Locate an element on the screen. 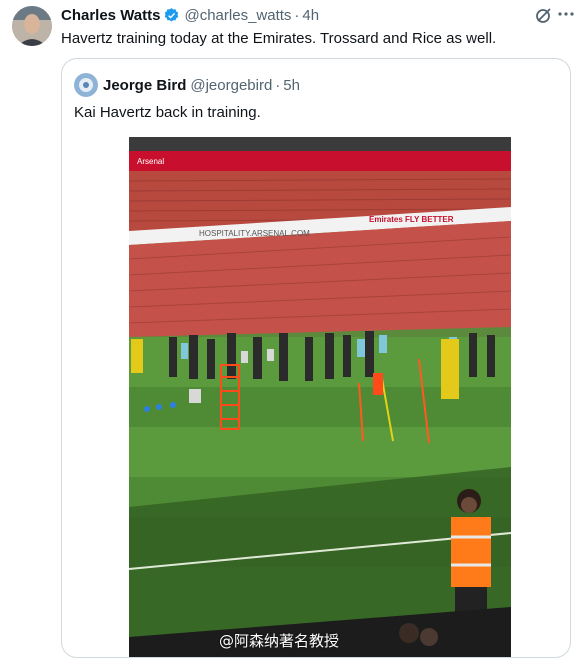  grok-icon is located at coordinates (544, 15).